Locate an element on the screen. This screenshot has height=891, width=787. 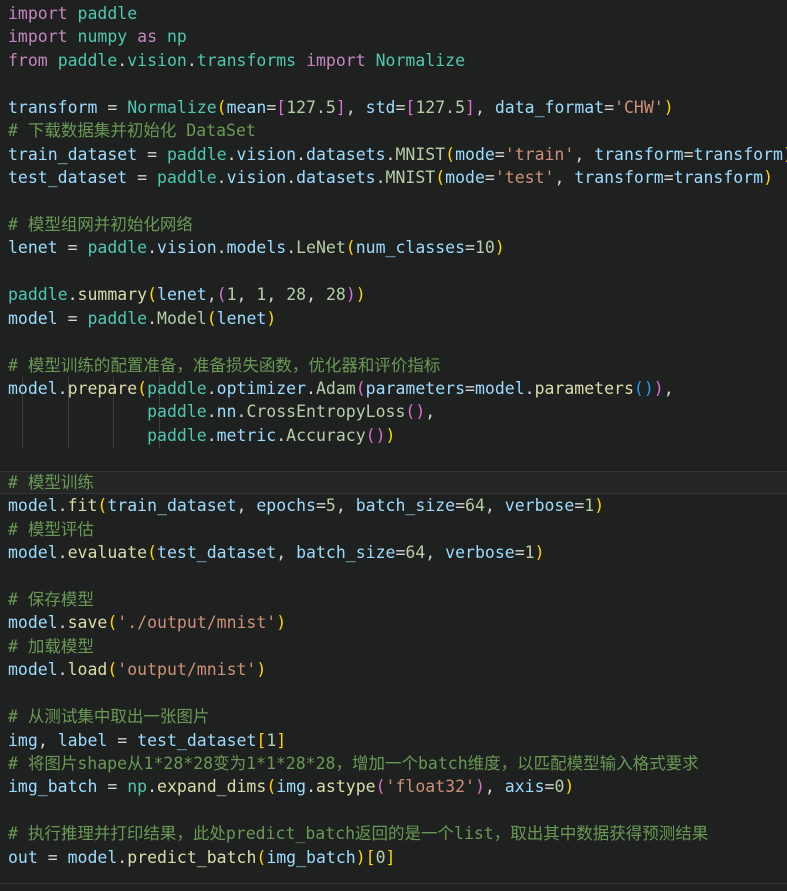
code-line: # 从测试集中取出一张图片 is located at coordinates (393, 716).